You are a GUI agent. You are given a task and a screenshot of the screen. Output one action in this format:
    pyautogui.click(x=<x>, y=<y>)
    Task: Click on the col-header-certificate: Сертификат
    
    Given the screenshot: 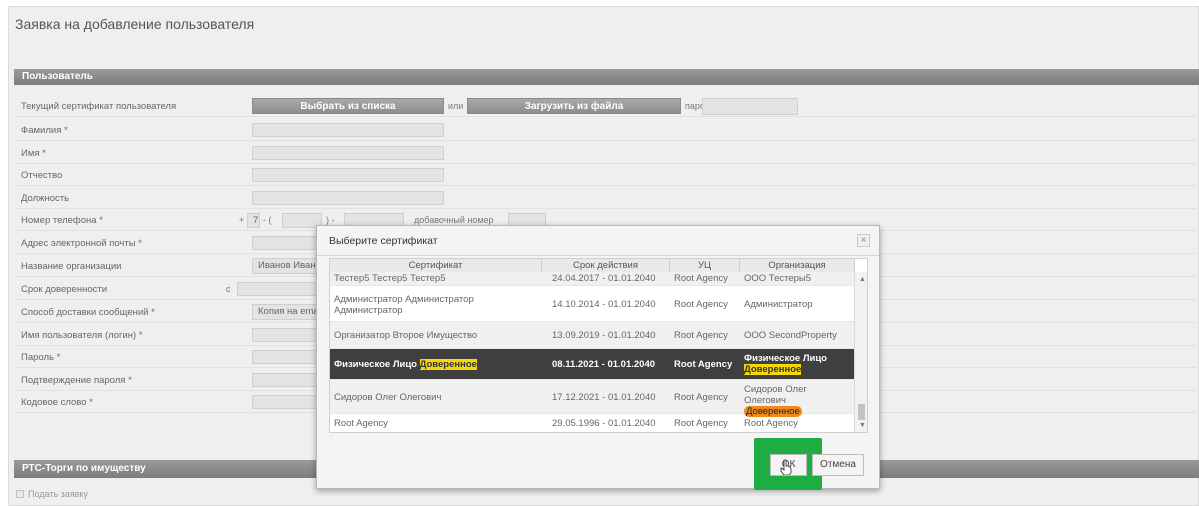 What is the action you would take?
    pyautogui.click(x=436, y=265)
    